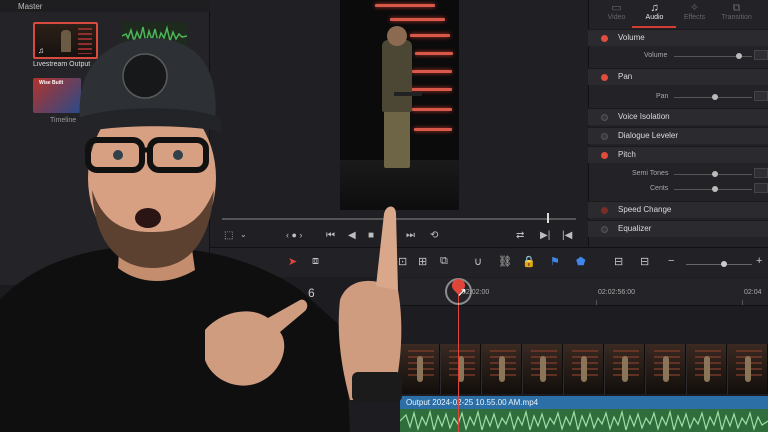 The image size is (768, 432). I want to click on tab-audio: ♫ Audio, so click(654, 11).